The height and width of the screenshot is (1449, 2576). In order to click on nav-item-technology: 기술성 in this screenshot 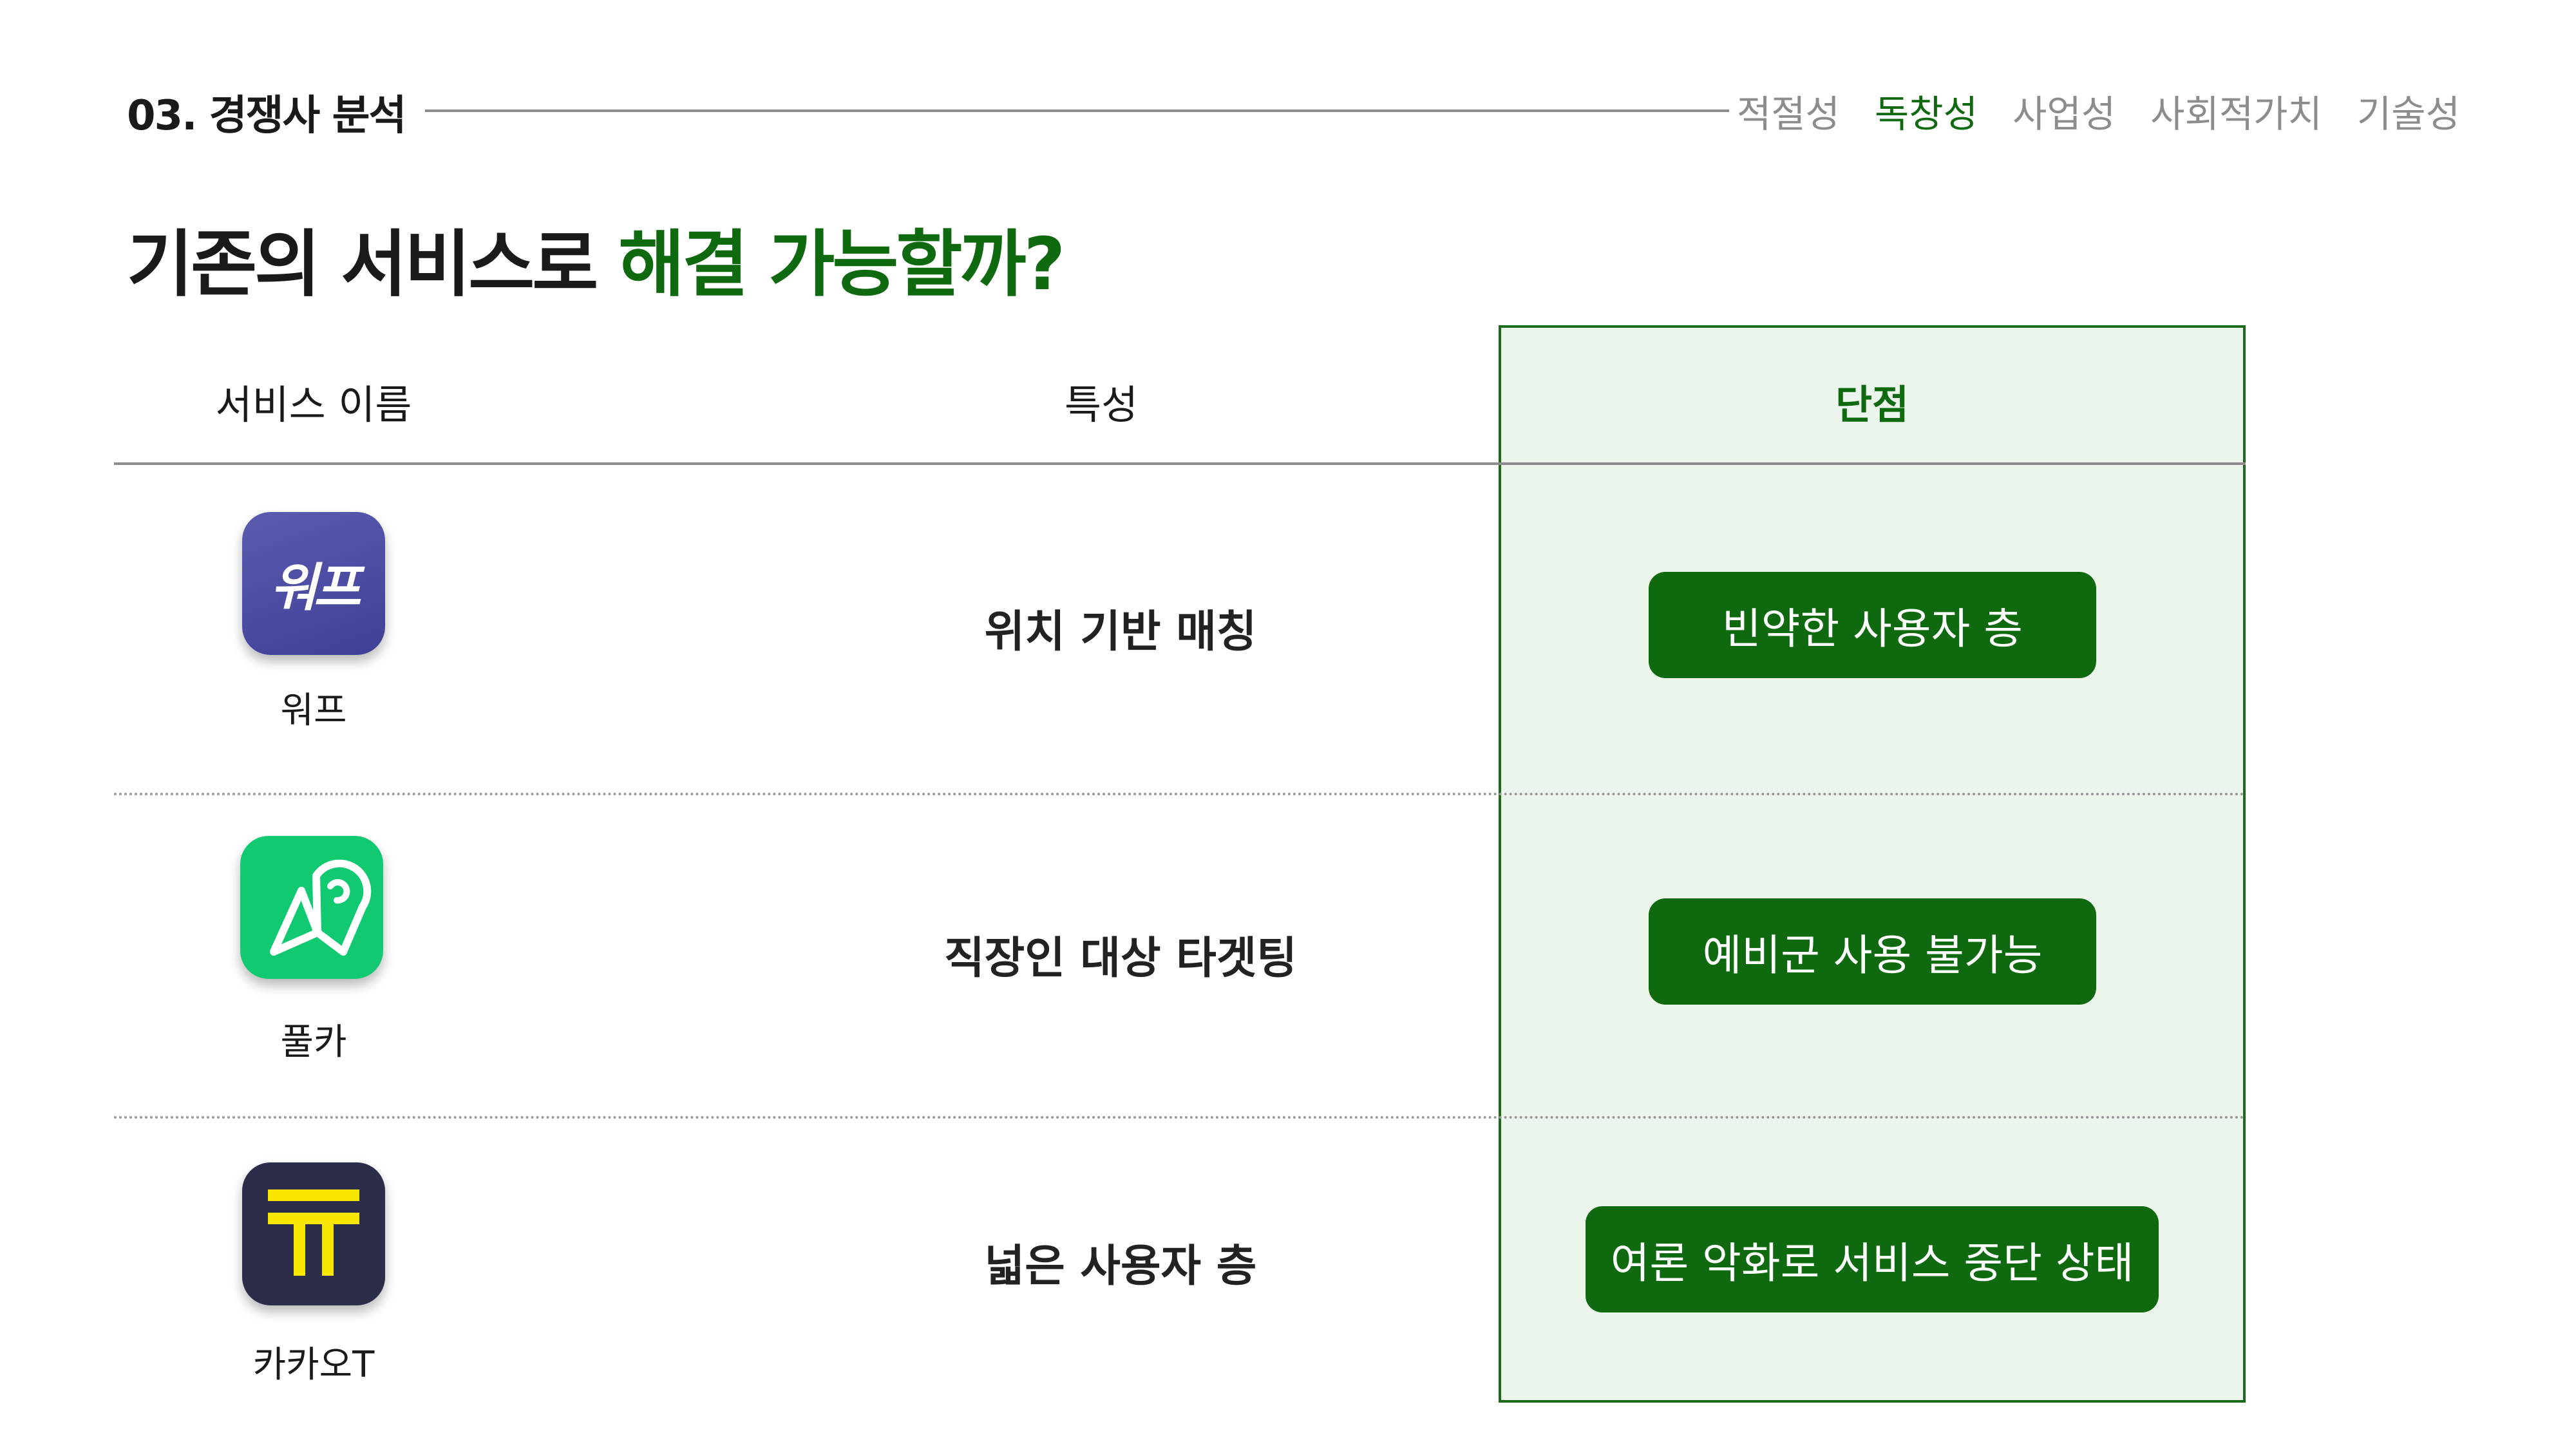, I will do `click(2408, 111)`.